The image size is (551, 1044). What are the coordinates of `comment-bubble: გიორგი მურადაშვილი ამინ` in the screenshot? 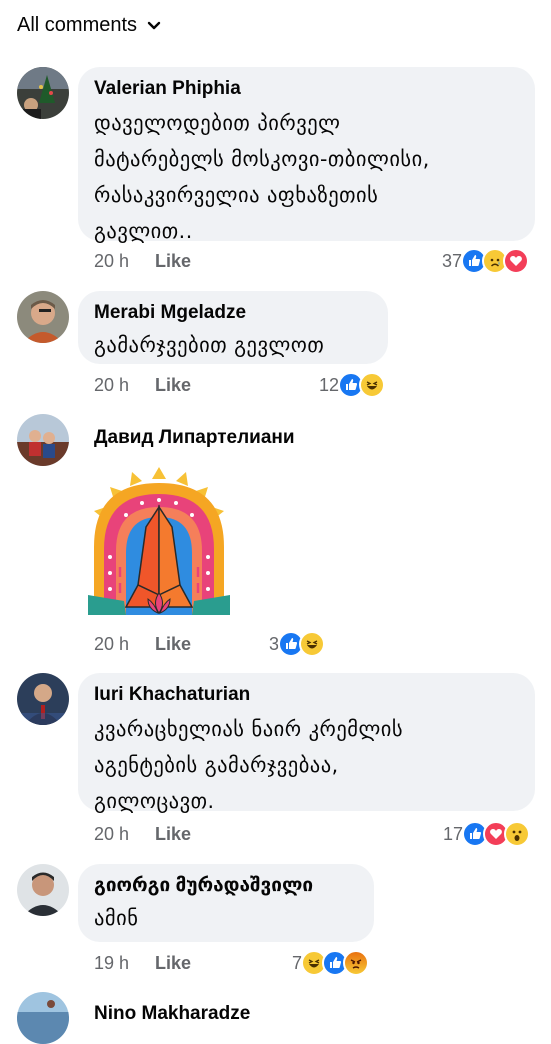 It's located at (226, 903).